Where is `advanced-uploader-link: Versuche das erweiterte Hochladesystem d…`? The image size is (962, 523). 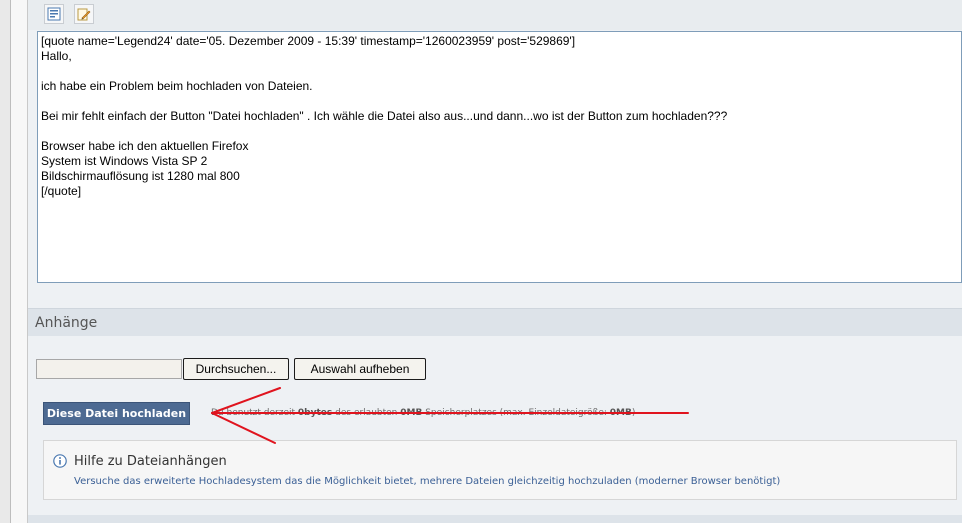
advanced-uploader-link: Versuche das erweiterte Hochladesystem d… is located at coordinates (427, 481).